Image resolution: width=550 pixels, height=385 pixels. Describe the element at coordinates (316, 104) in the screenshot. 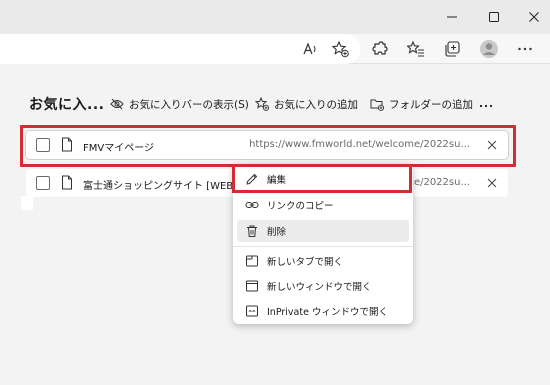

I see `add-favorite-label: お気に入りの追加` at that location.